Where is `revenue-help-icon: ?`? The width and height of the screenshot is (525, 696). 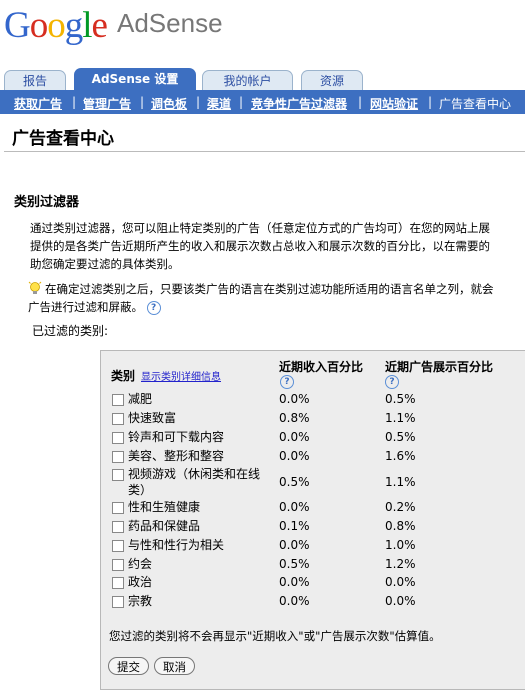
revenue-help-icon: ? is located at coordinates (287, 382).